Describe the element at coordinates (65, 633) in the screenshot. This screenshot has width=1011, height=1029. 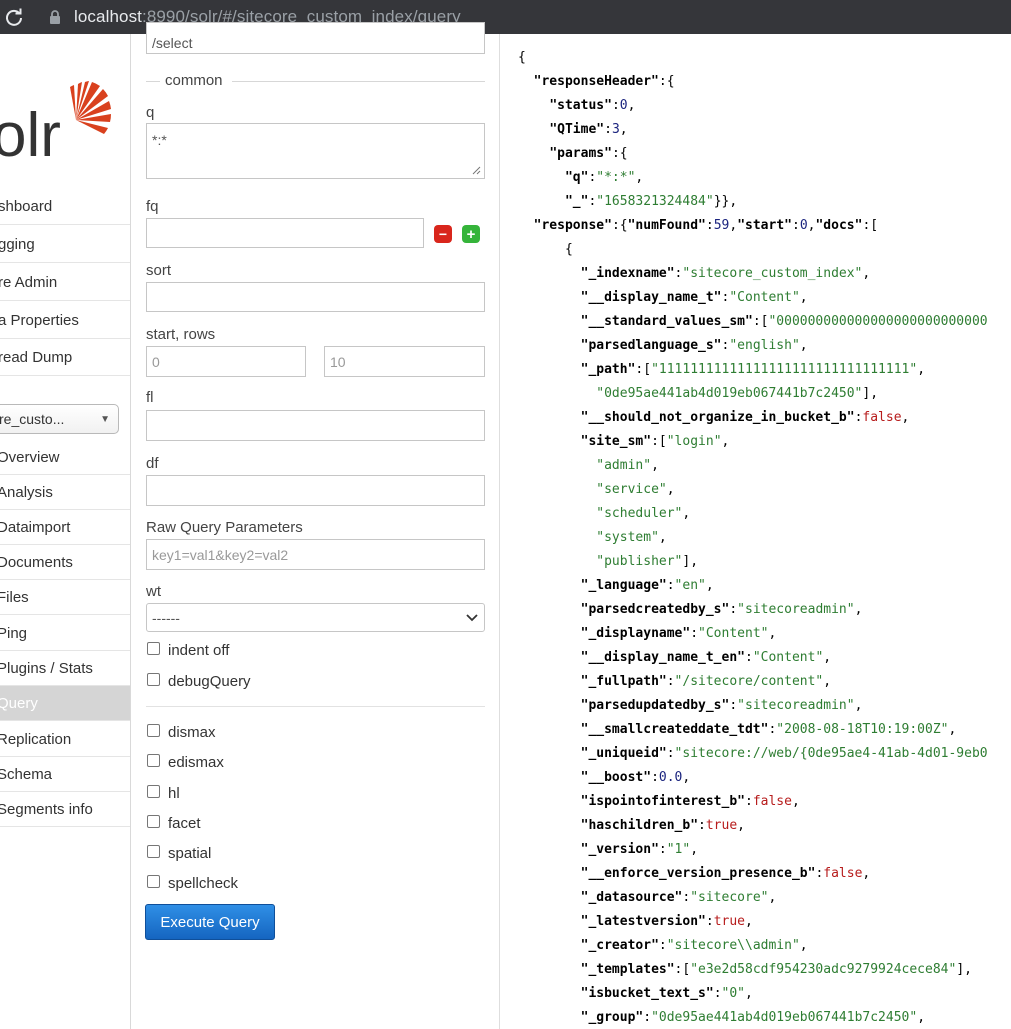
I see `core-nav-ping: Ping` at that location.